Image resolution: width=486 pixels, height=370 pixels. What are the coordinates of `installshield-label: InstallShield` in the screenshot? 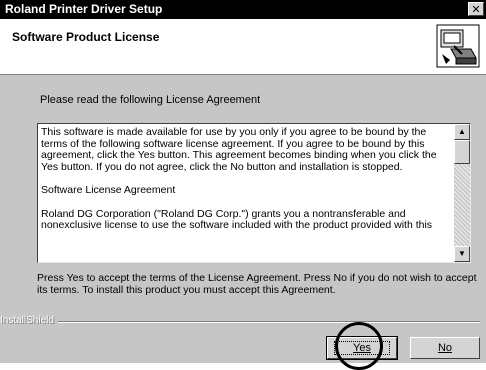 It's located at (27, 320).